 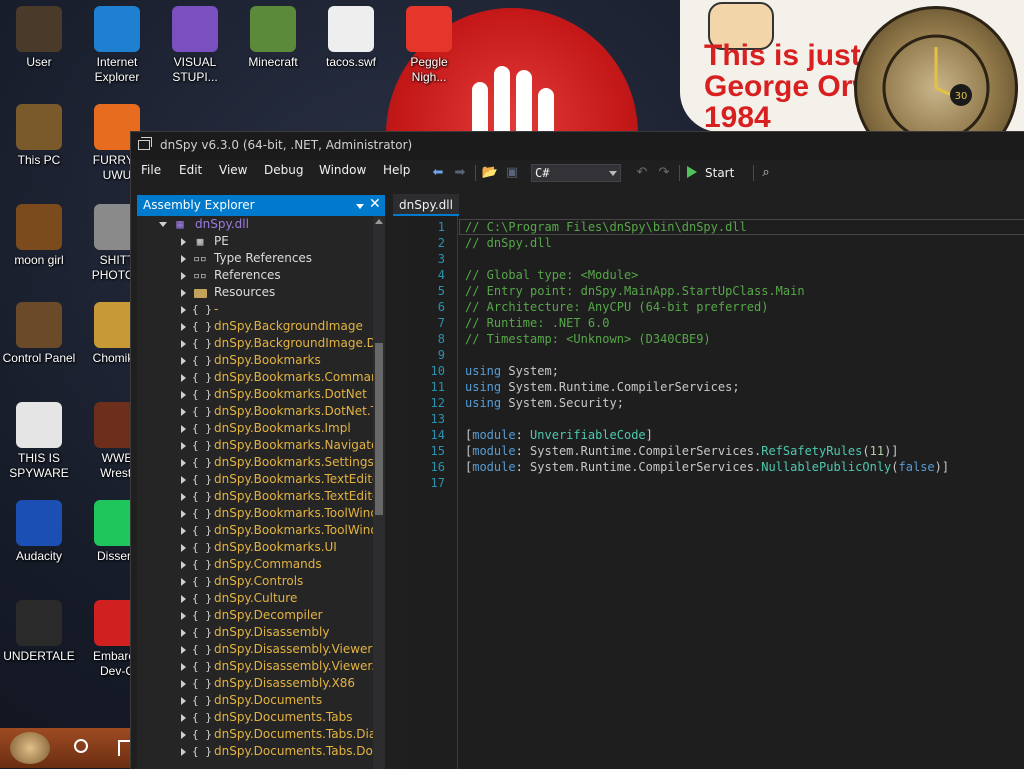 I want to click on scrollbar-thumb, so click(x=379, y=429).